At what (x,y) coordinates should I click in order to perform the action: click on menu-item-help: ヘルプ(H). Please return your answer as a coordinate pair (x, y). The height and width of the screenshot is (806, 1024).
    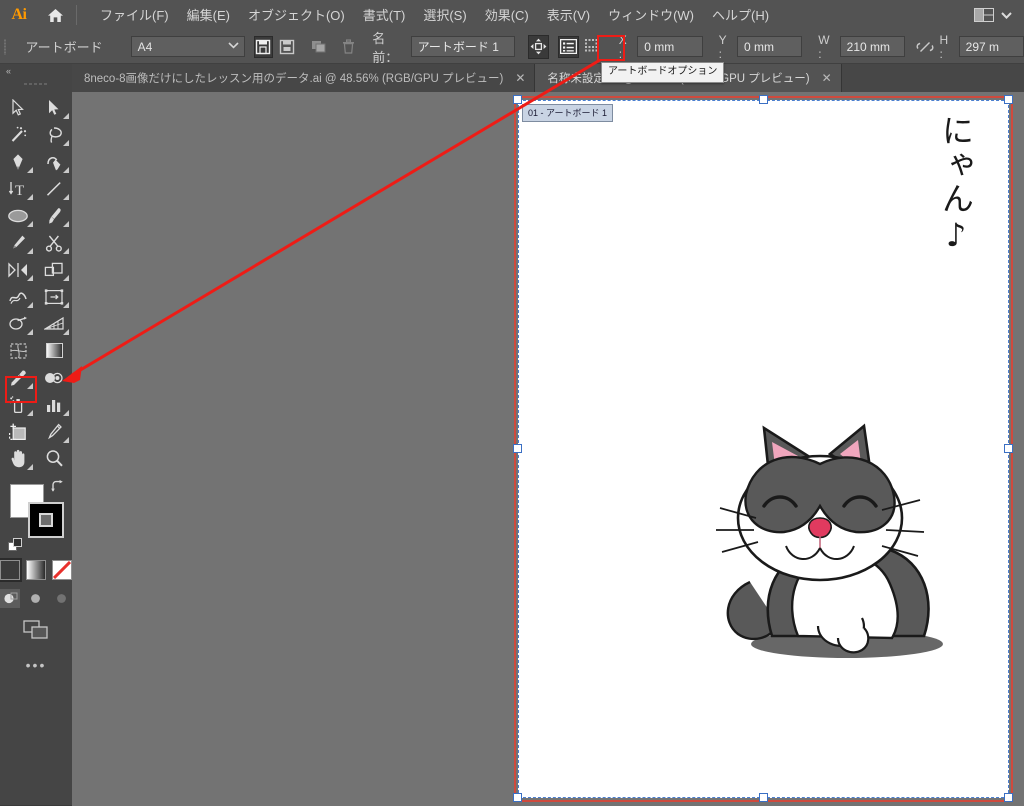
    Looking at the image, I should click on (740, 15).